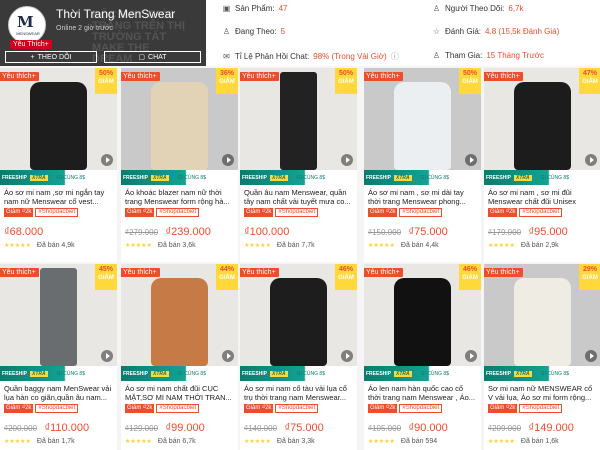  What do you see at coordinates (266, 231) in the screenshot?
I see `product-prices: ₫100.000` at bounding box center [266, 231].